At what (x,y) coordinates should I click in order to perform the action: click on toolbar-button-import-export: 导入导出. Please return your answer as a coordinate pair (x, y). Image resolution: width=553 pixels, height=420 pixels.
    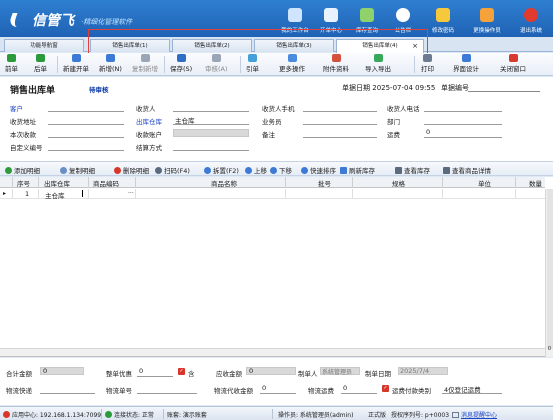
    Looking at the image, I should click on (378, 64).